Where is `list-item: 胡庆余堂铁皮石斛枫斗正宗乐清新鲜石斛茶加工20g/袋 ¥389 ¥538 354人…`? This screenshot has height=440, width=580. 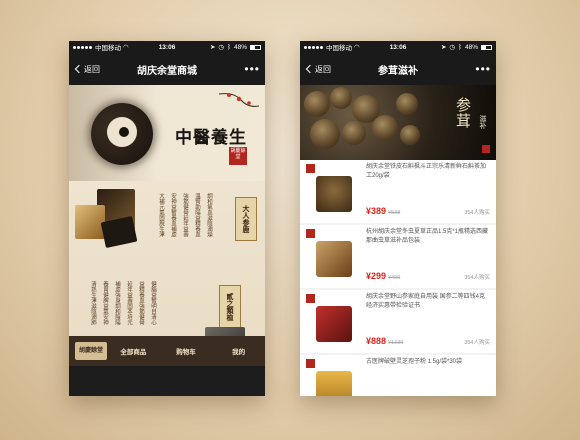
list-item: 胡庆余堂铁皮石斛枫斗正宗乐清新鲜石斛茶加工20g/袋 ¥389 ¥538 354人… is located at coordinates (398, 191).